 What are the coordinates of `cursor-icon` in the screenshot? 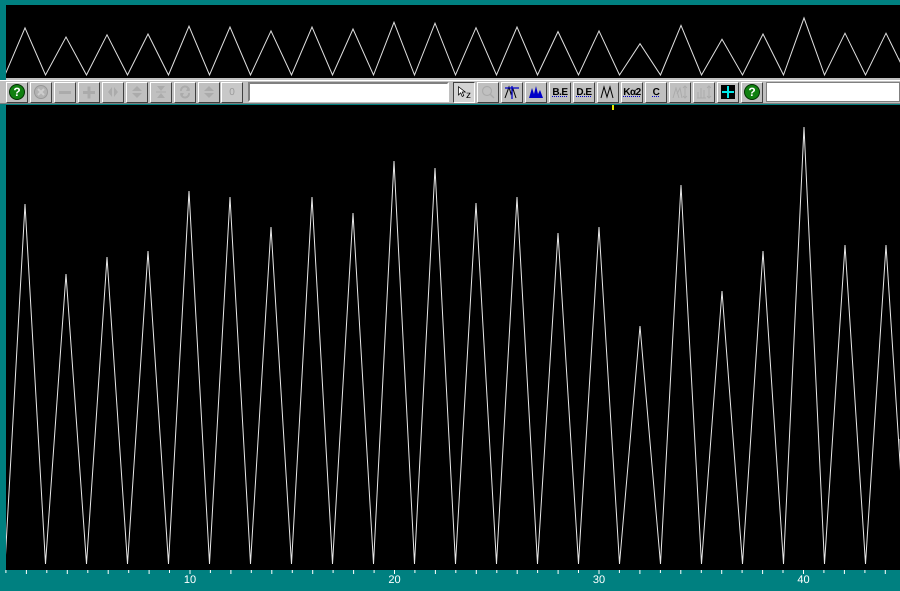 It's located at (463, 92).